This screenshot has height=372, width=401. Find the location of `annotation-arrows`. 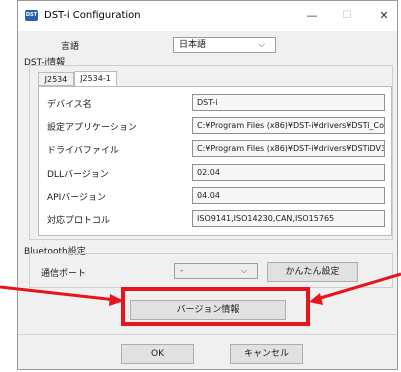

annotation-arrows is located at coordinates (200, 289).